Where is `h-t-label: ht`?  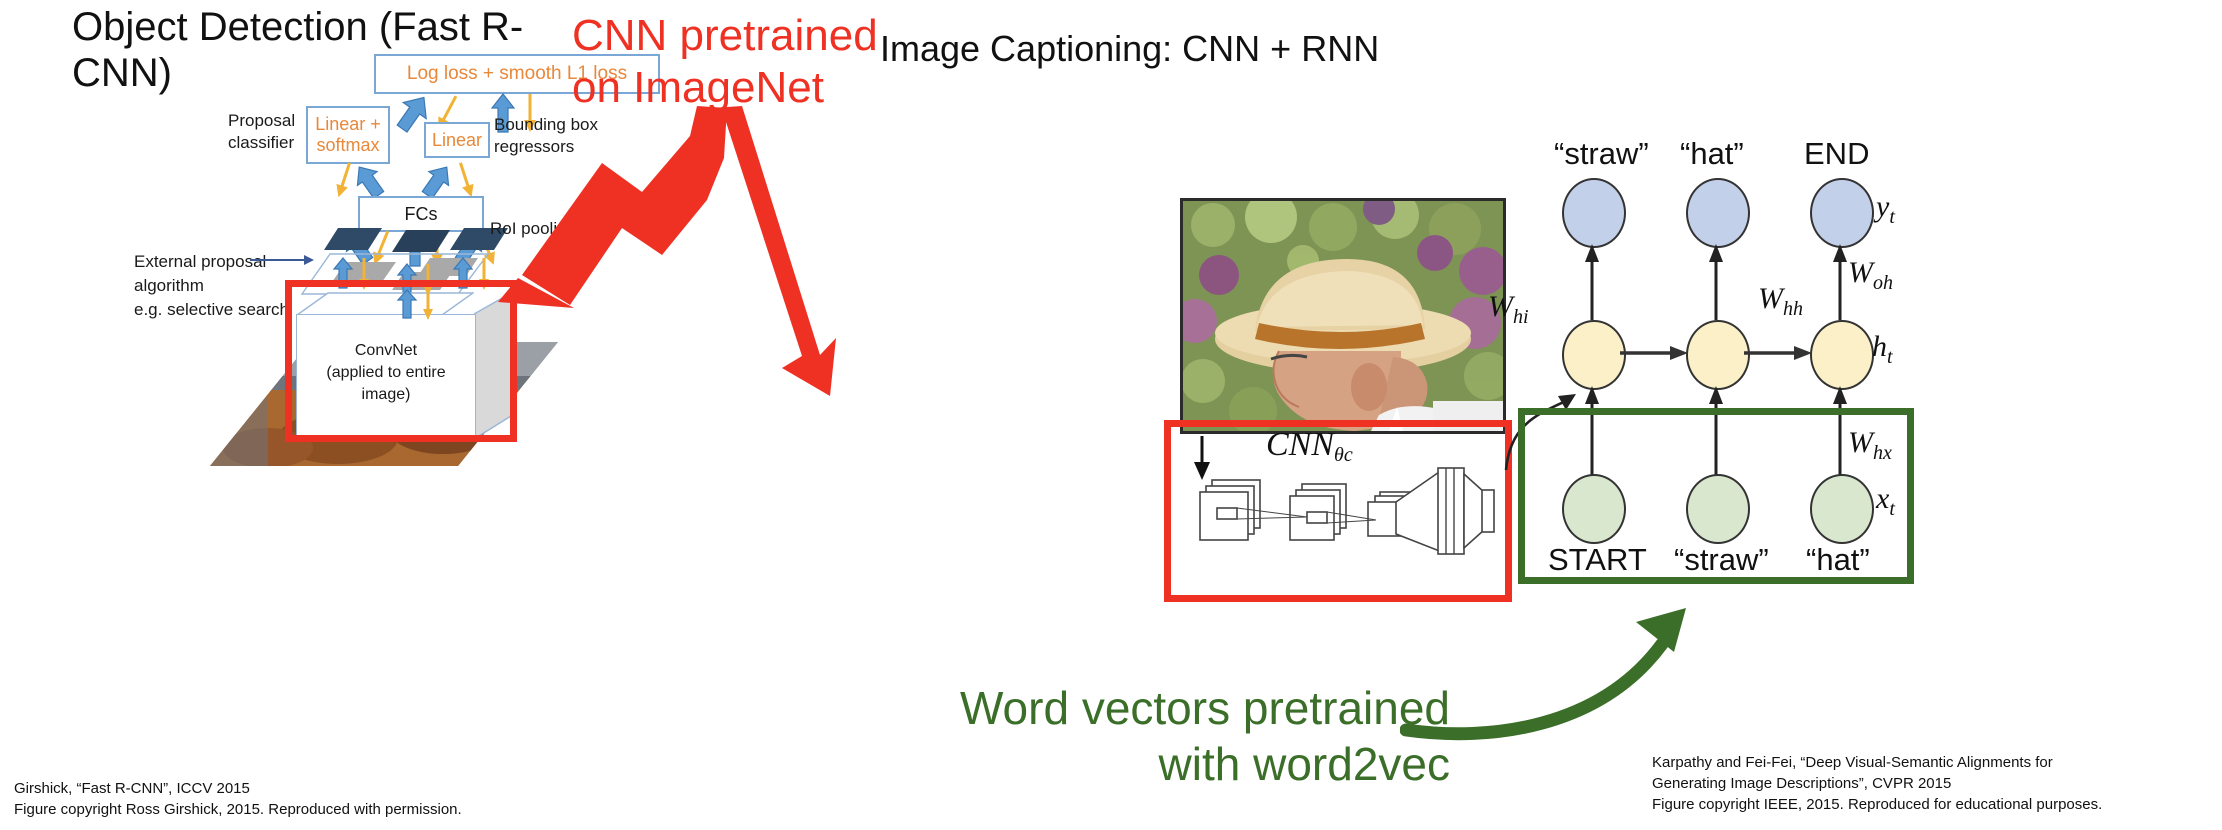 h-t-label: ht is located at coordinates (1882, 349).